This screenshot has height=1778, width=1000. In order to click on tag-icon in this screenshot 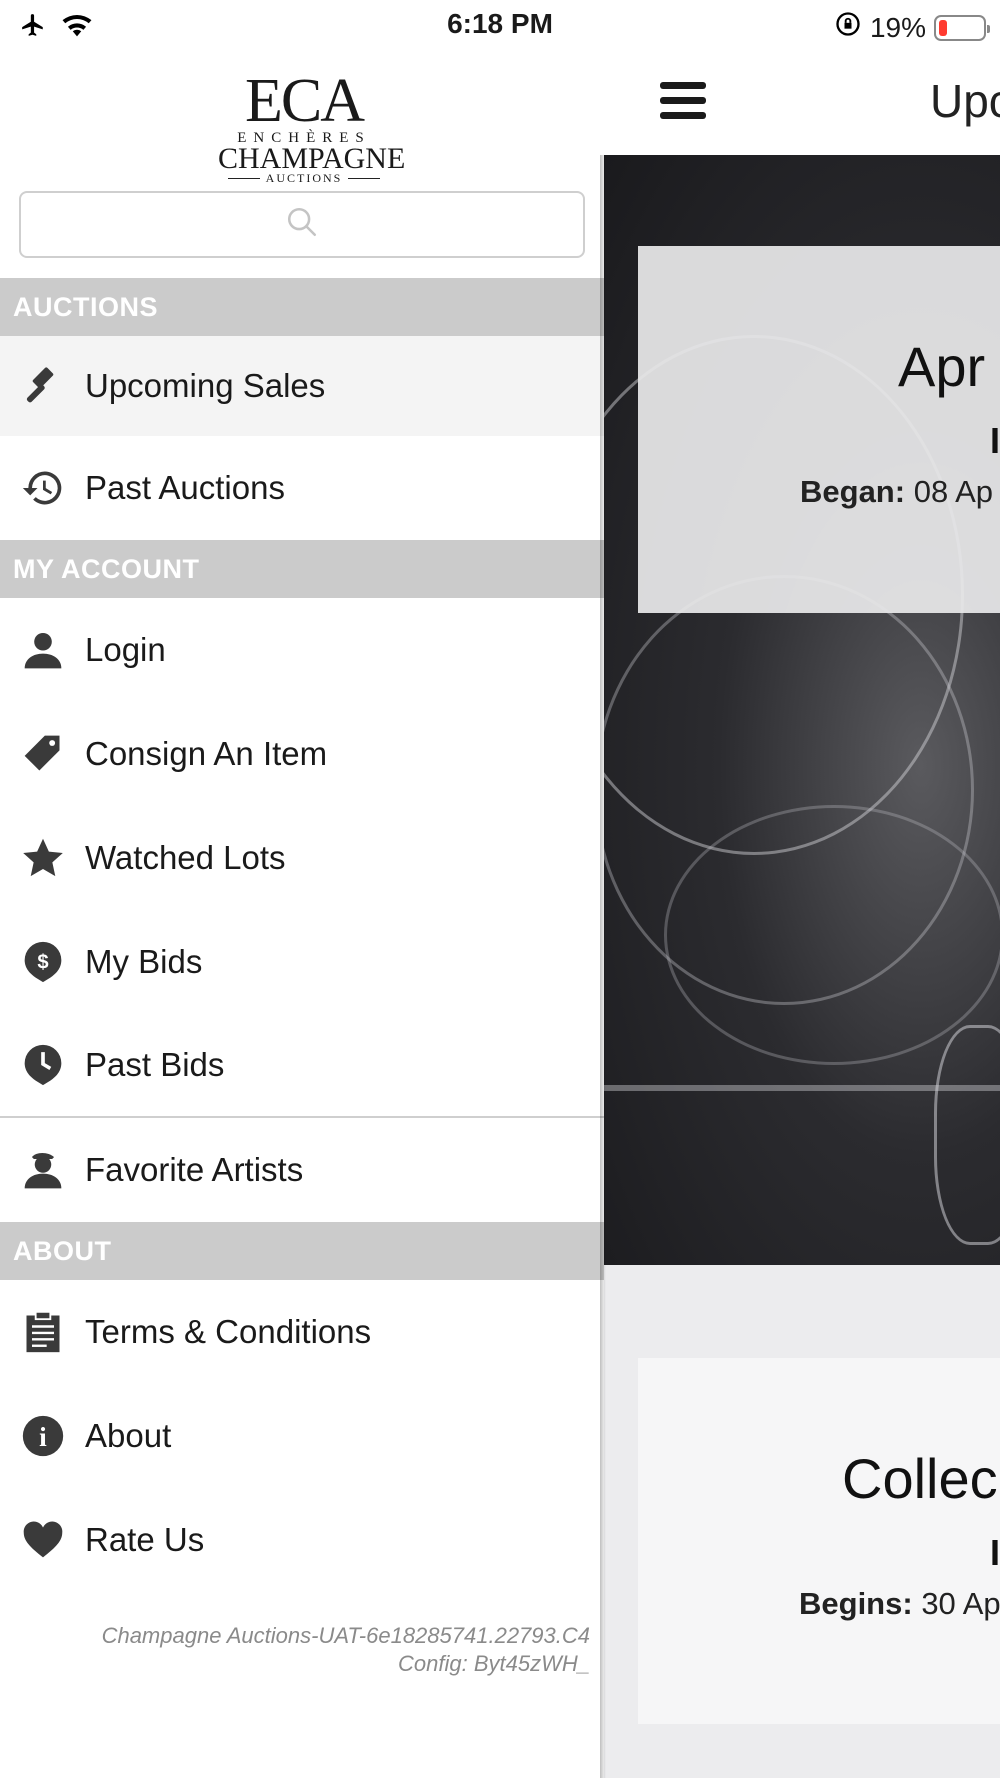, I will do `click(43, 754)`.